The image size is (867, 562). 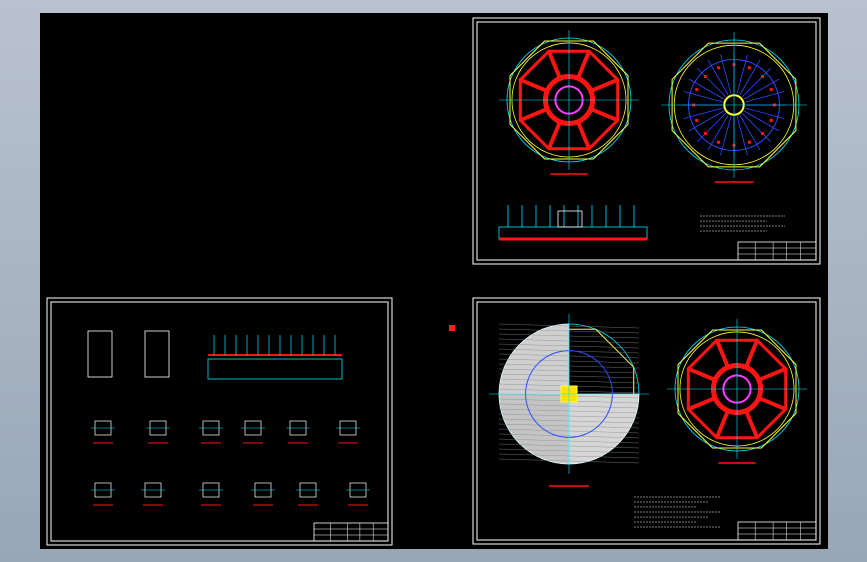 I want to click on section-slab, so click(x=573, y=233).